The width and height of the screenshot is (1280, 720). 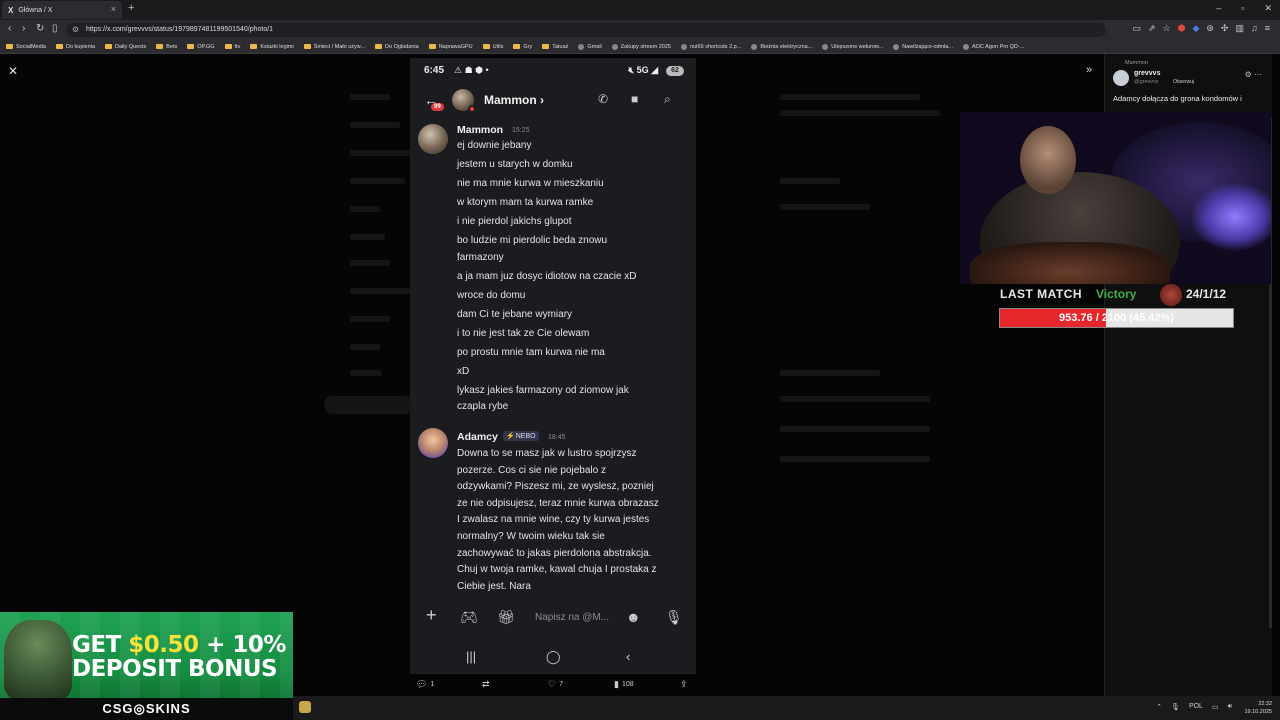 I want to click on share-button: ⇪, so click(x=684, y=684).